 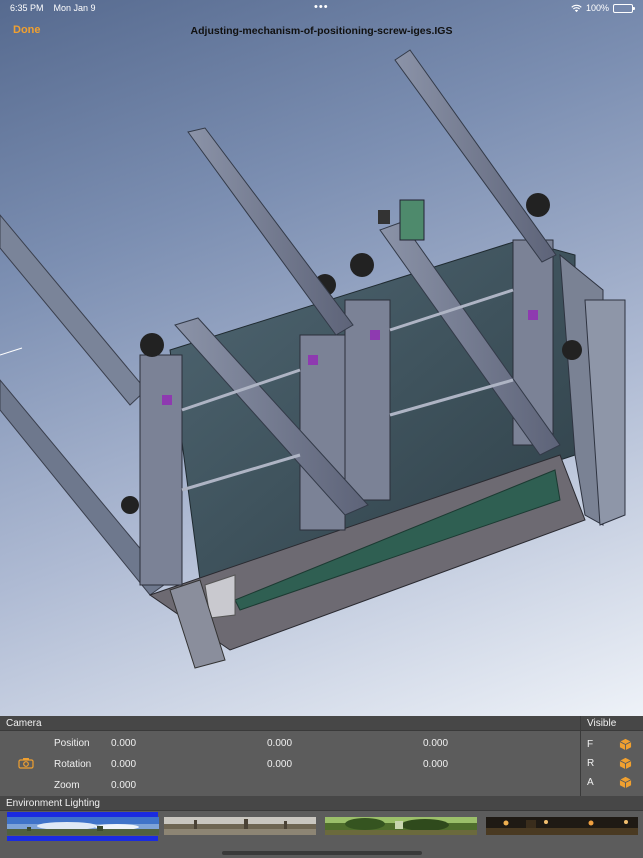 I want to click on env-thumbnail-sky, so click(x=83, y=826).